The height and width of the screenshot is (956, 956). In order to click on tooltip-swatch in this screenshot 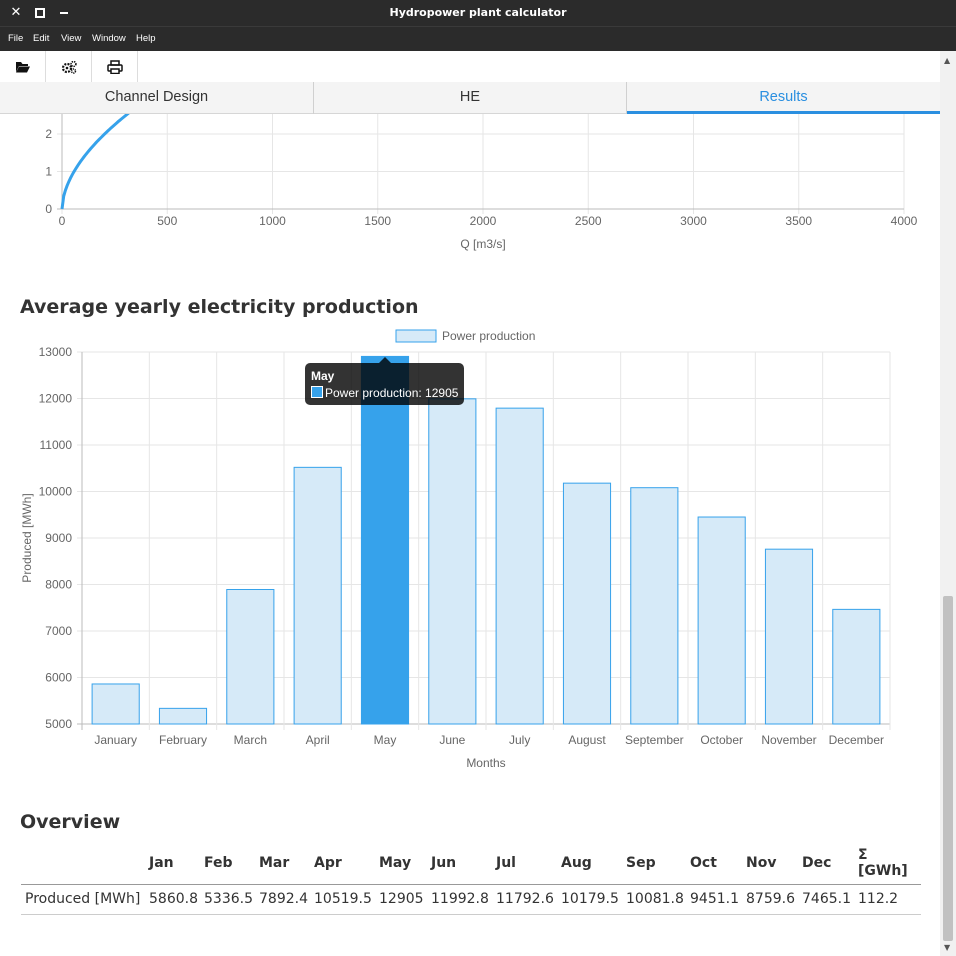, I will do `click(317, 392)`.